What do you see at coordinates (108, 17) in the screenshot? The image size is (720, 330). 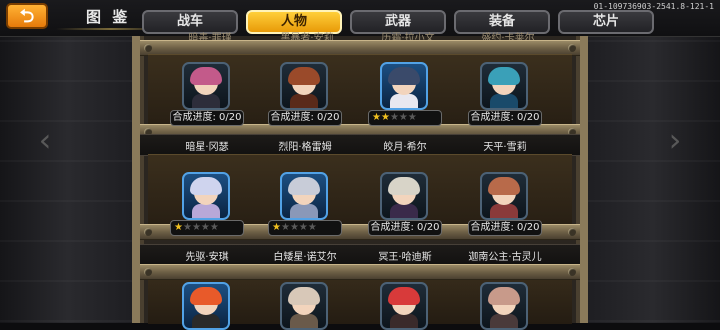 I see `page-title: 图 鉴` at bounding box center [108, 17].